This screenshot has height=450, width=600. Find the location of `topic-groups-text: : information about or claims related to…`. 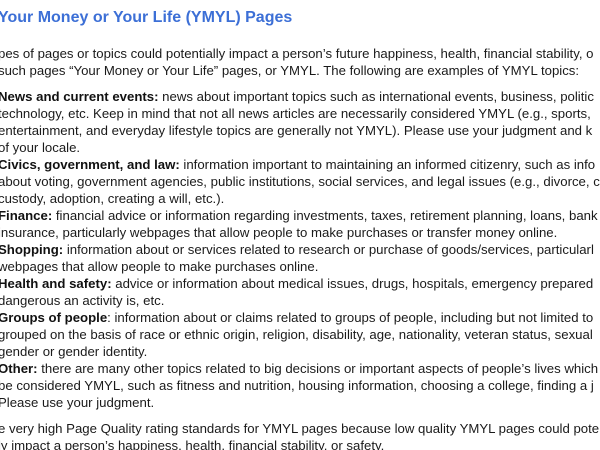

topic-groups-text: : information about or claims related to… is located at coordinates (350, 317).